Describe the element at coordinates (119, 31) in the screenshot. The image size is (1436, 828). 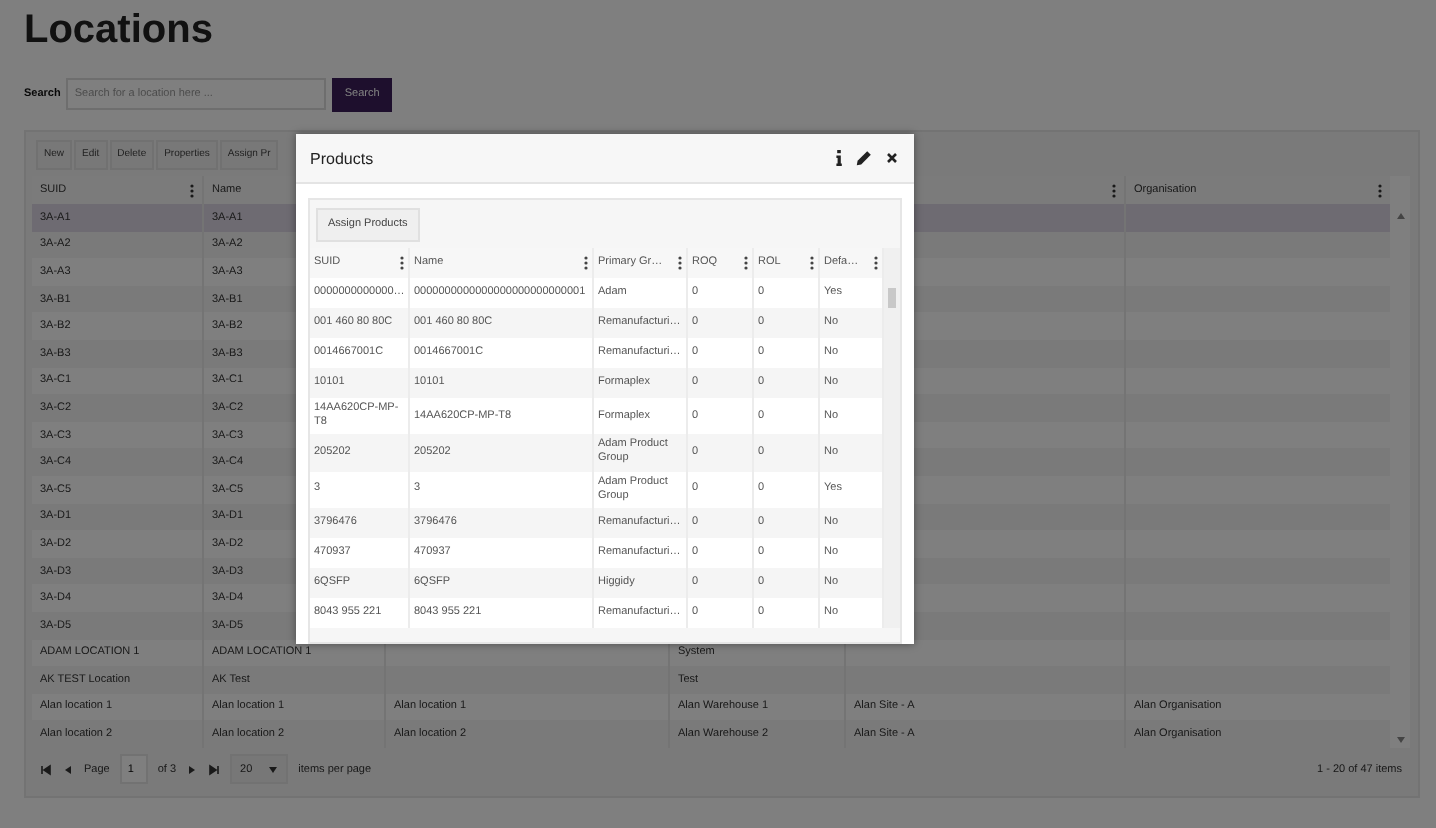
I see `page-title: Locations` at that location.